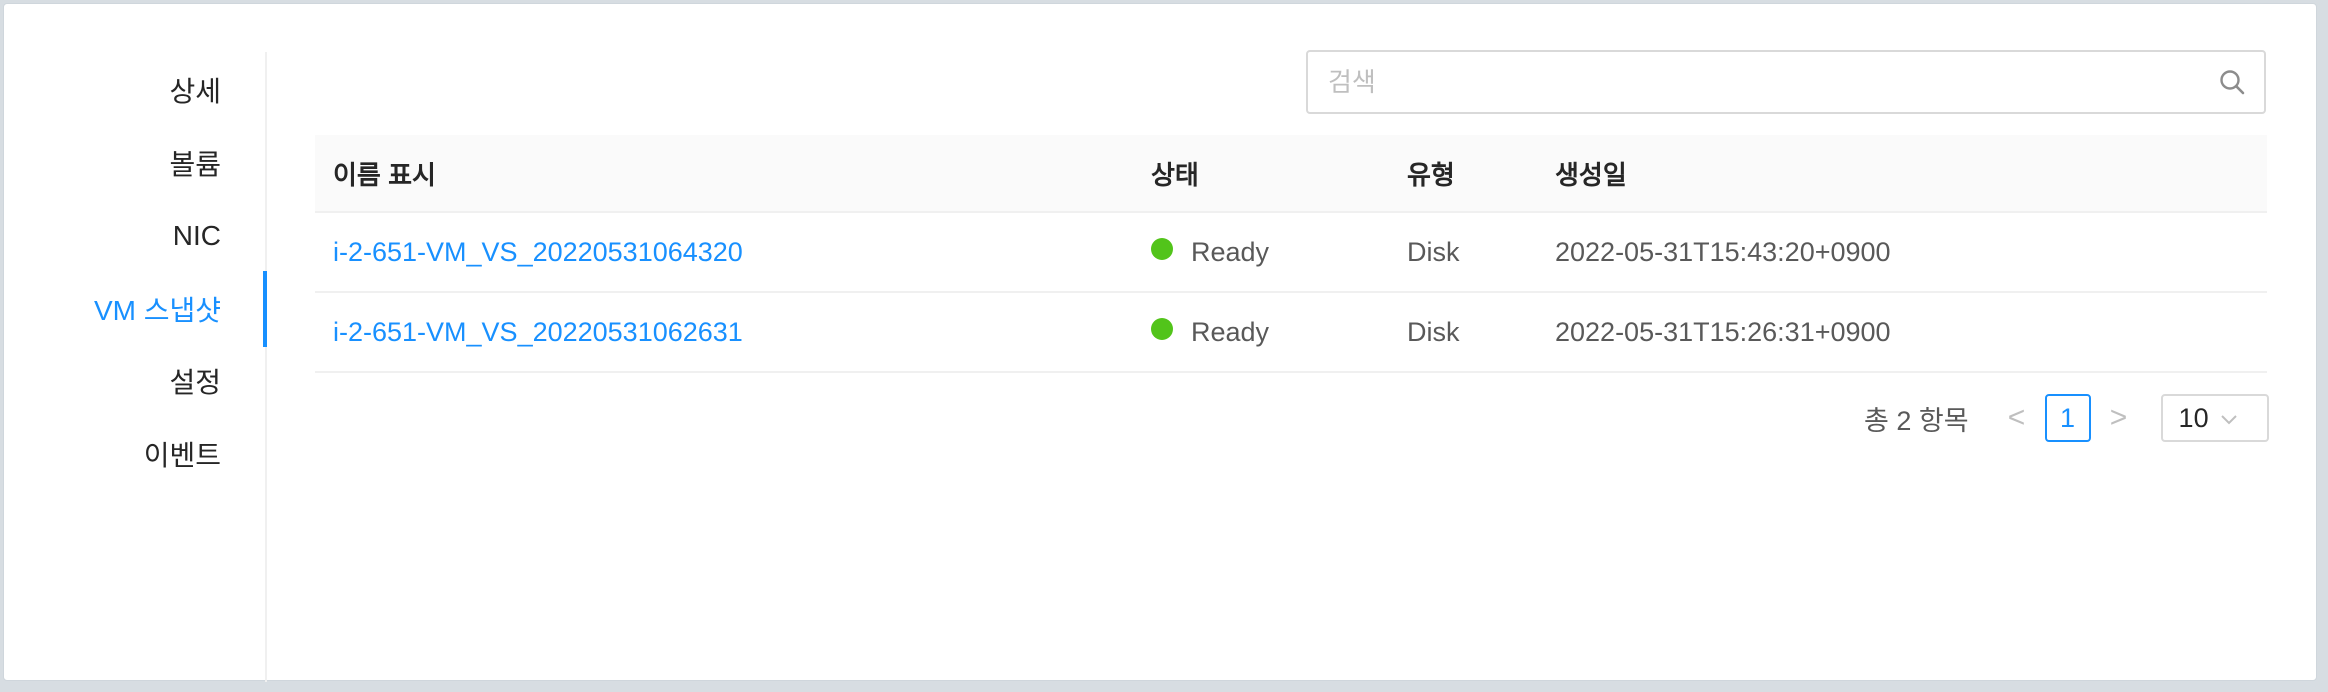  What do you see at coordinates (133, 236) in the screenshot?
I see `tab-nic: NIC` at bounding box center [133, 236].